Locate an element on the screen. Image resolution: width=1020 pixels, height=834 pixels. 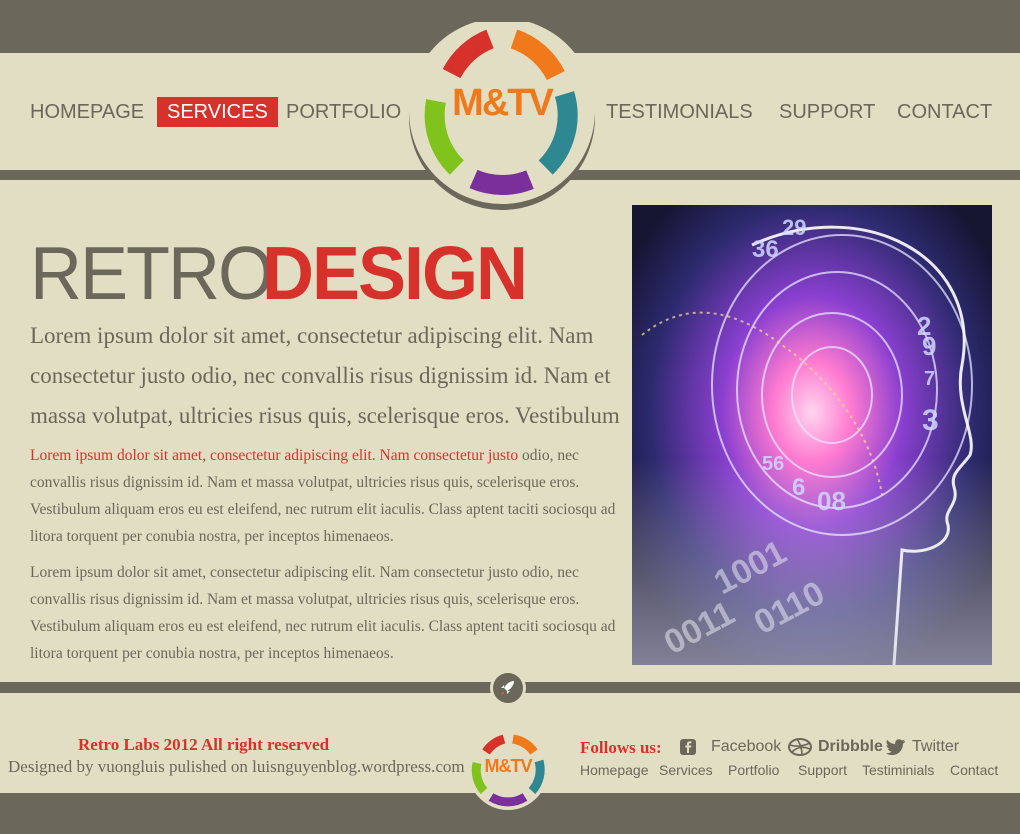
twitter-icon is located at coordinates (895, 747).